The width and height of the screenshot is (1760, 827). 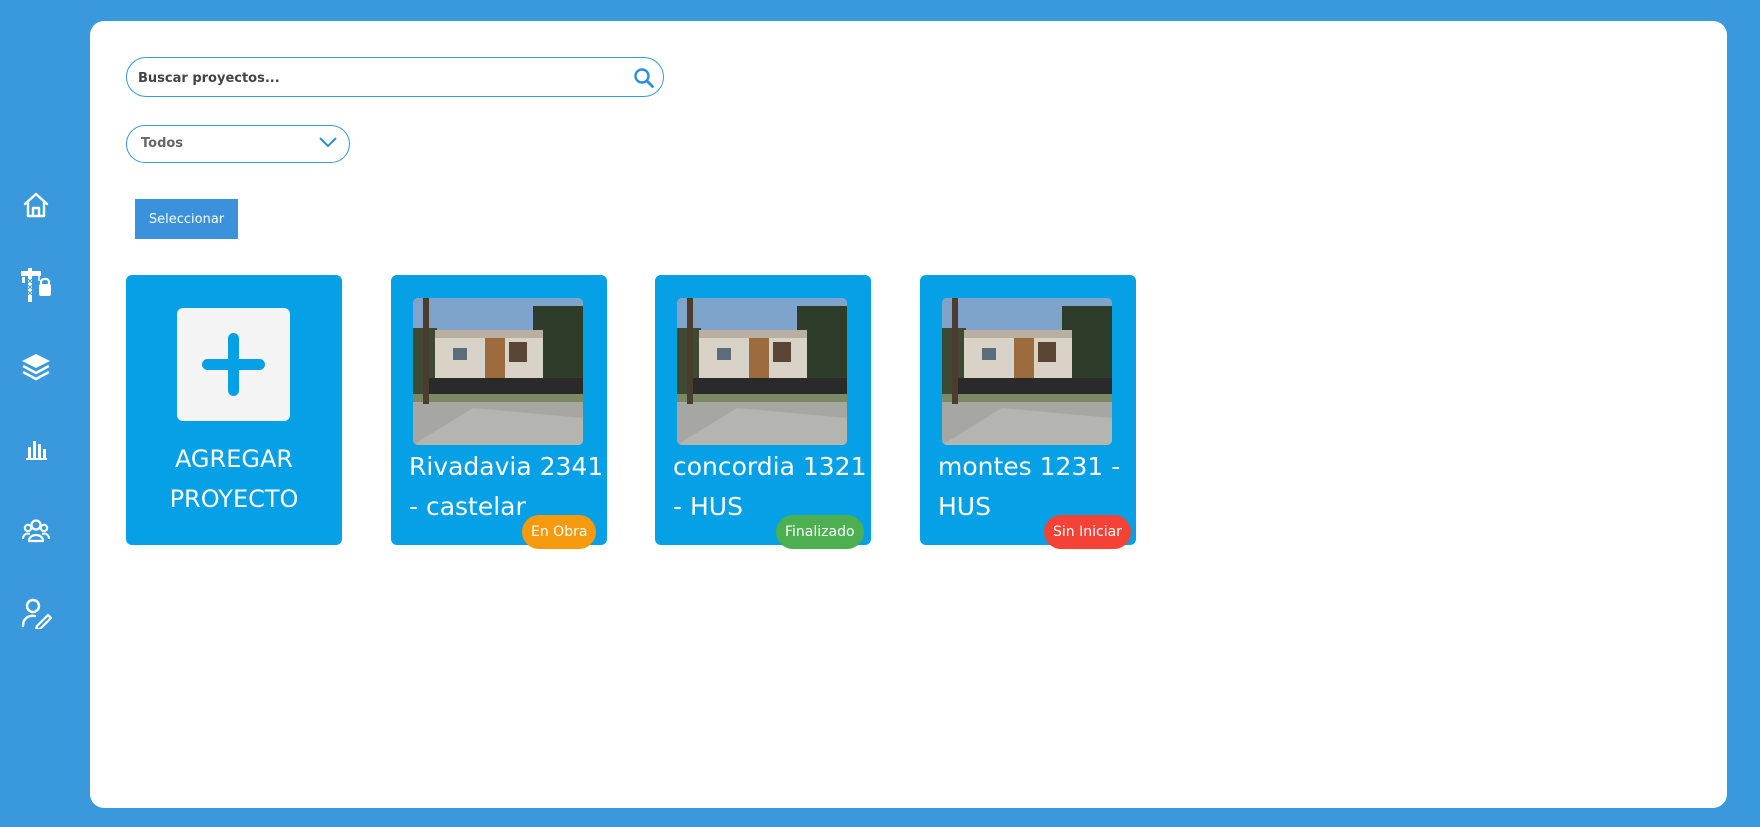 I want to click on sidebar-item-profile, so click(x=36, y=613).